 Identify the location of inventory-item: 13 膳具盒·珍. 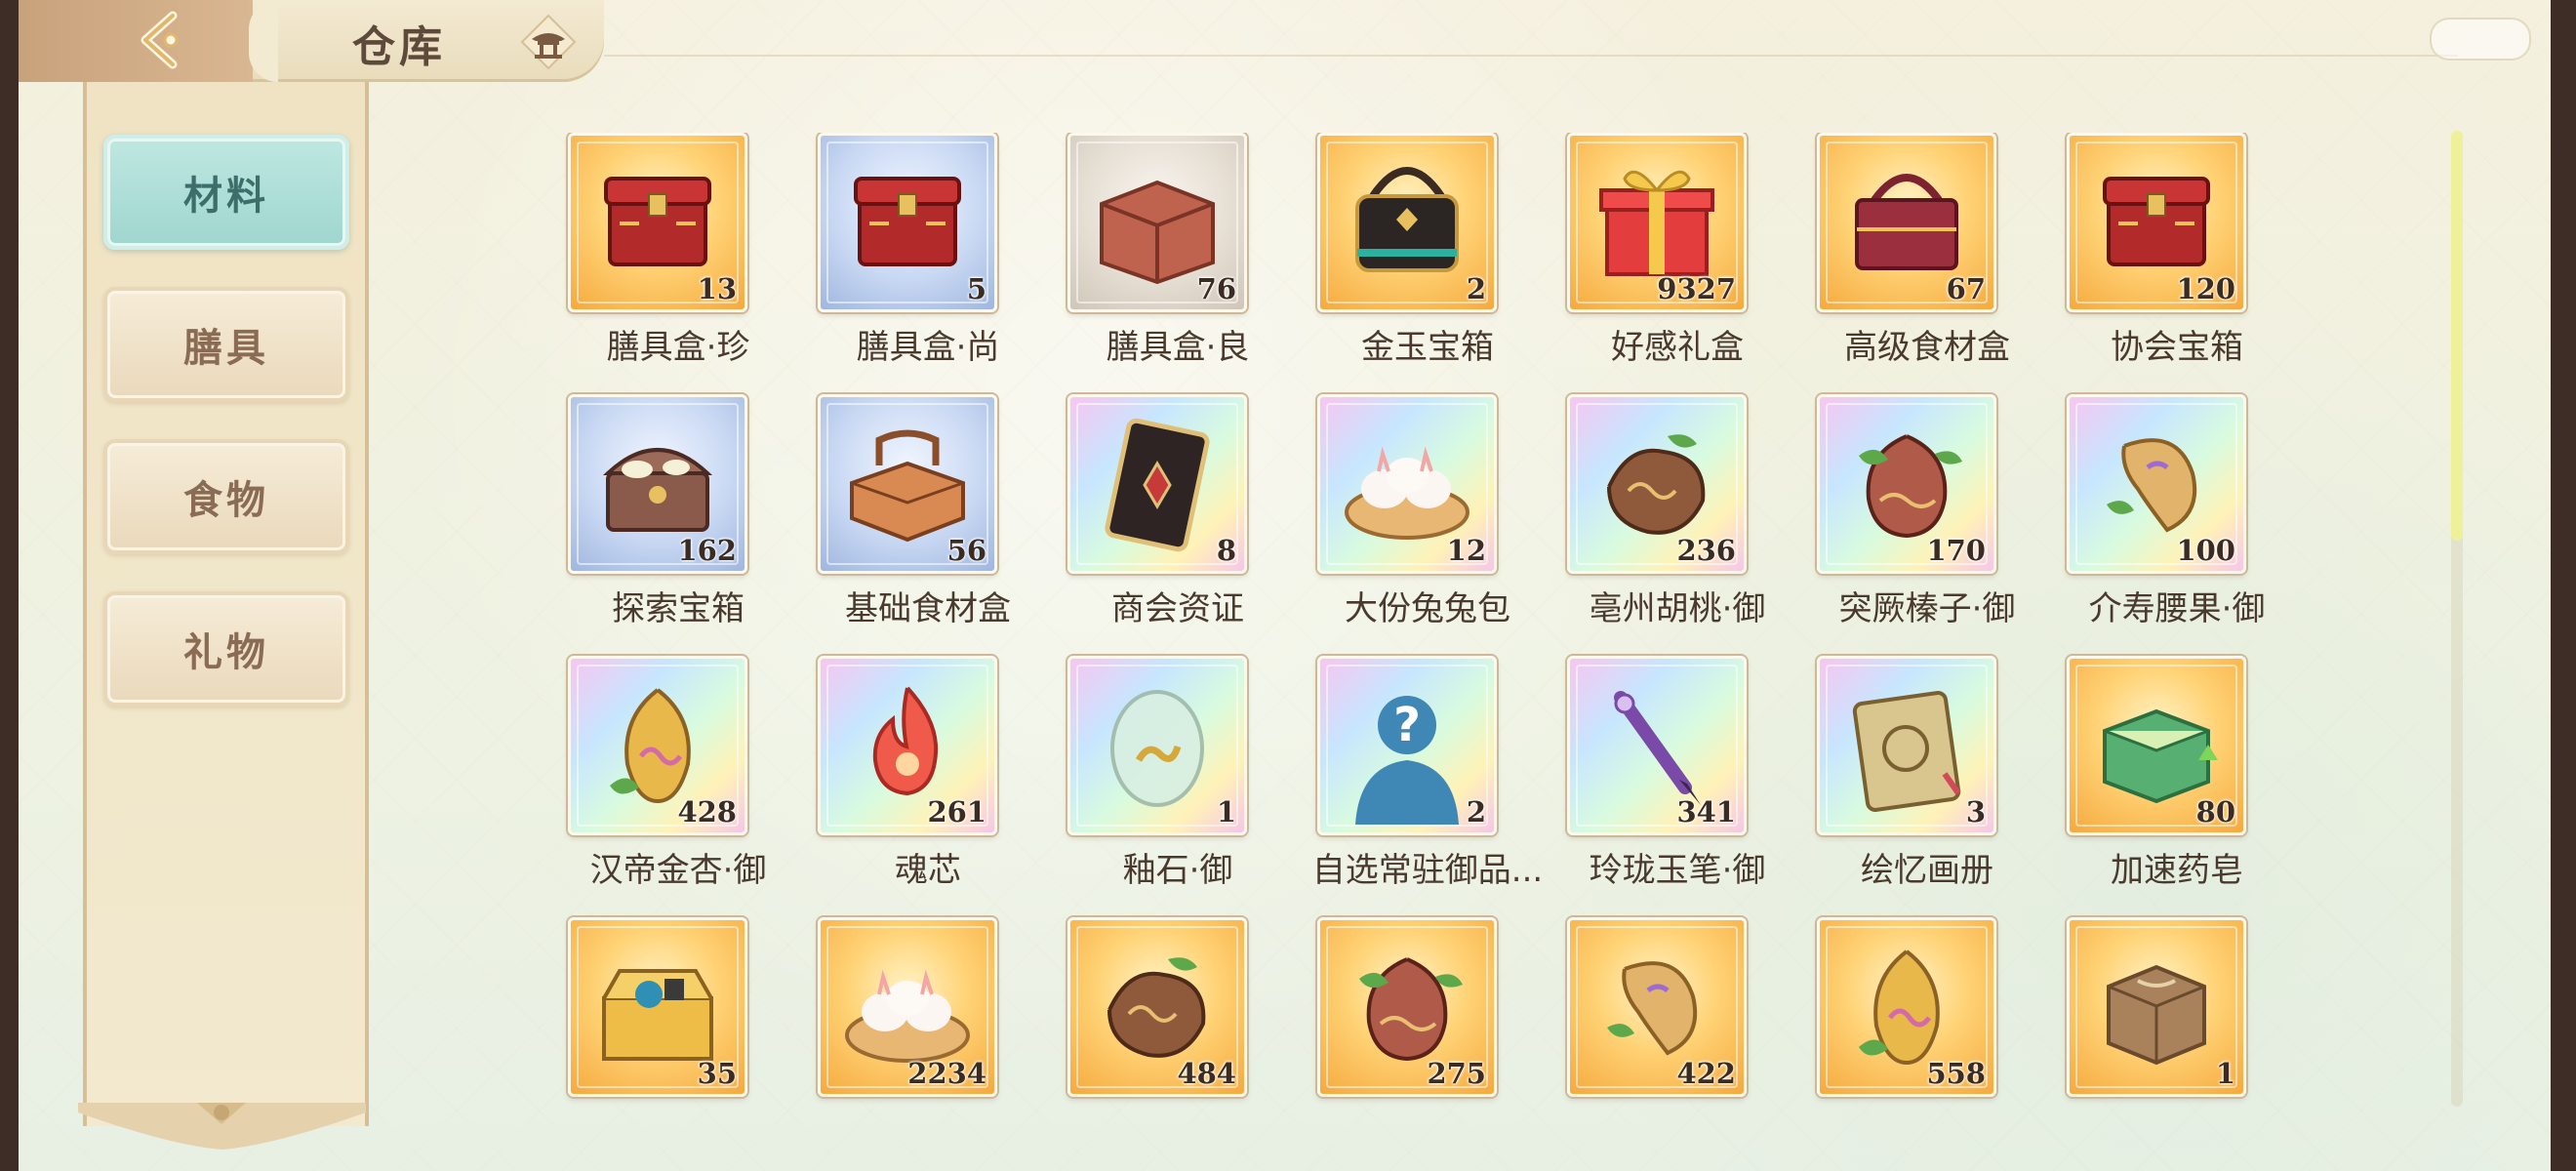
(678, 250).